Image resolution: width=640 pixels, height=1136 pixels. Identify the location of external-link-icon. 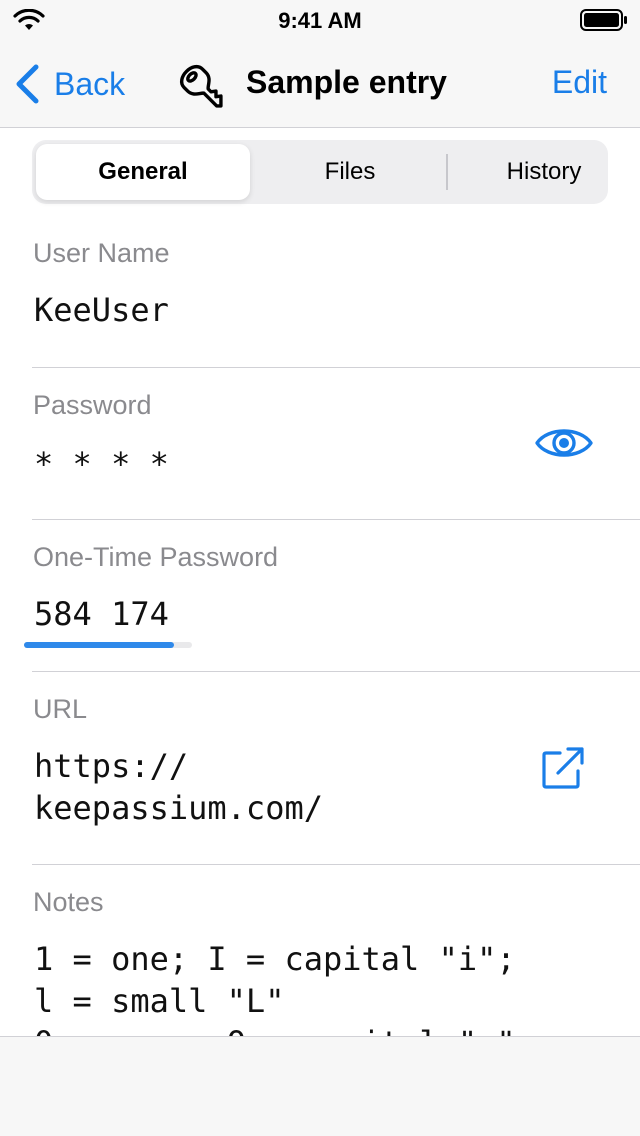
(563, 768).